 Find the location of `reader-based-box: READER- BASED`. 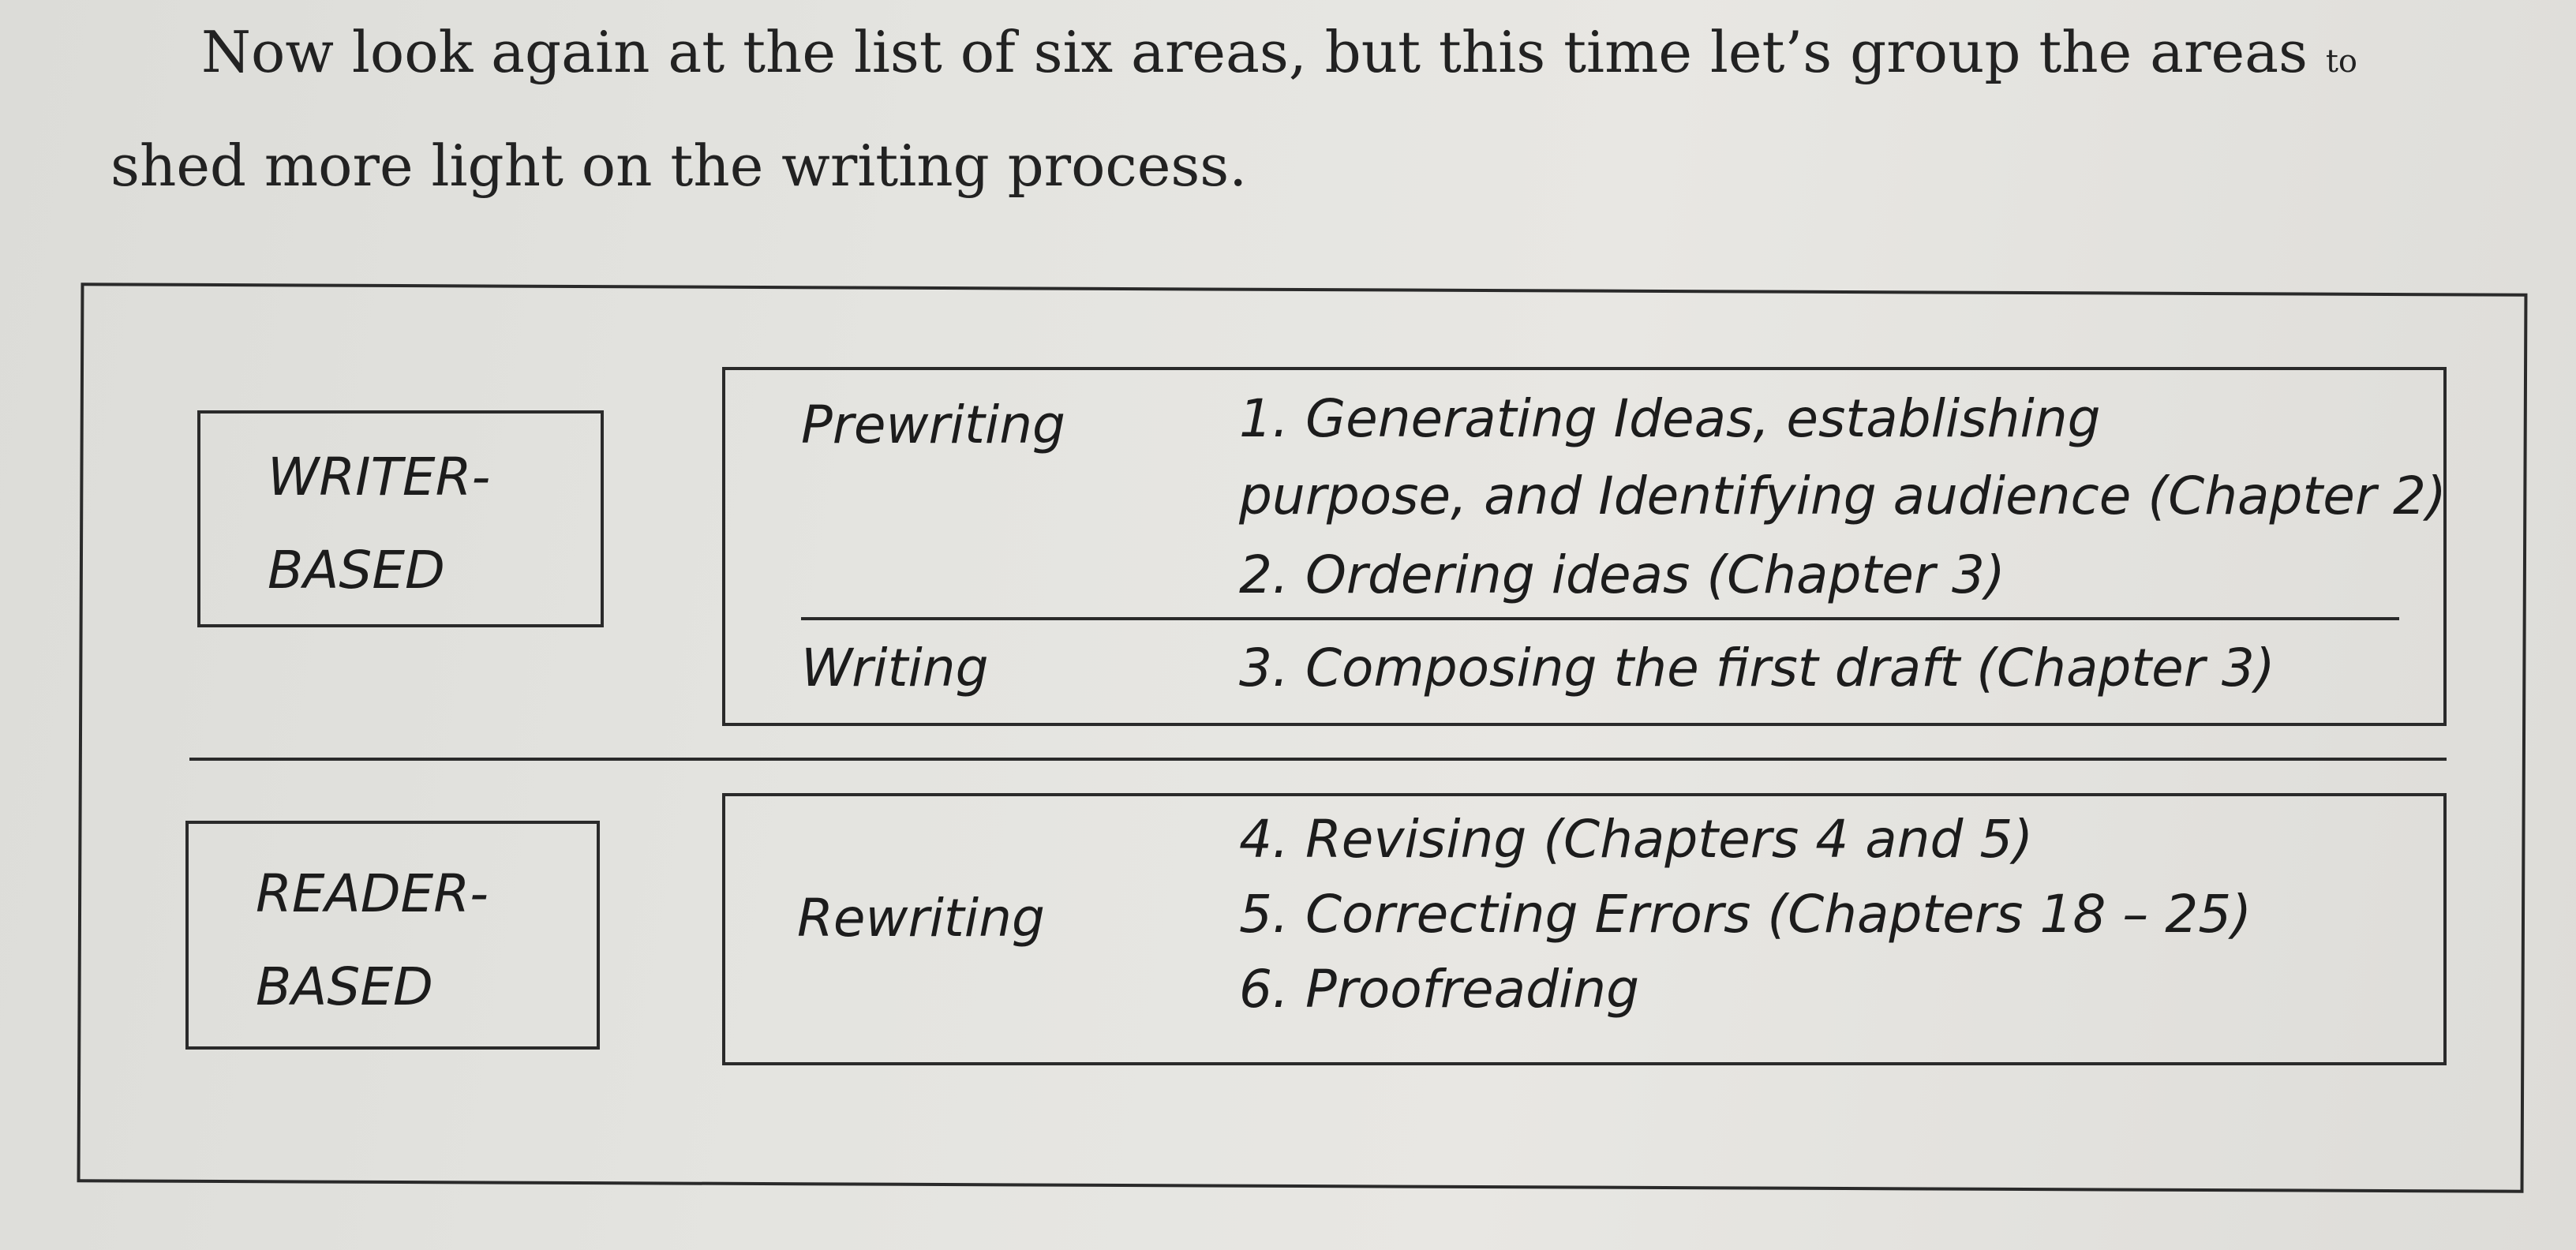

reader-based-box: READER- BASED is located at coordinates (392, 935).